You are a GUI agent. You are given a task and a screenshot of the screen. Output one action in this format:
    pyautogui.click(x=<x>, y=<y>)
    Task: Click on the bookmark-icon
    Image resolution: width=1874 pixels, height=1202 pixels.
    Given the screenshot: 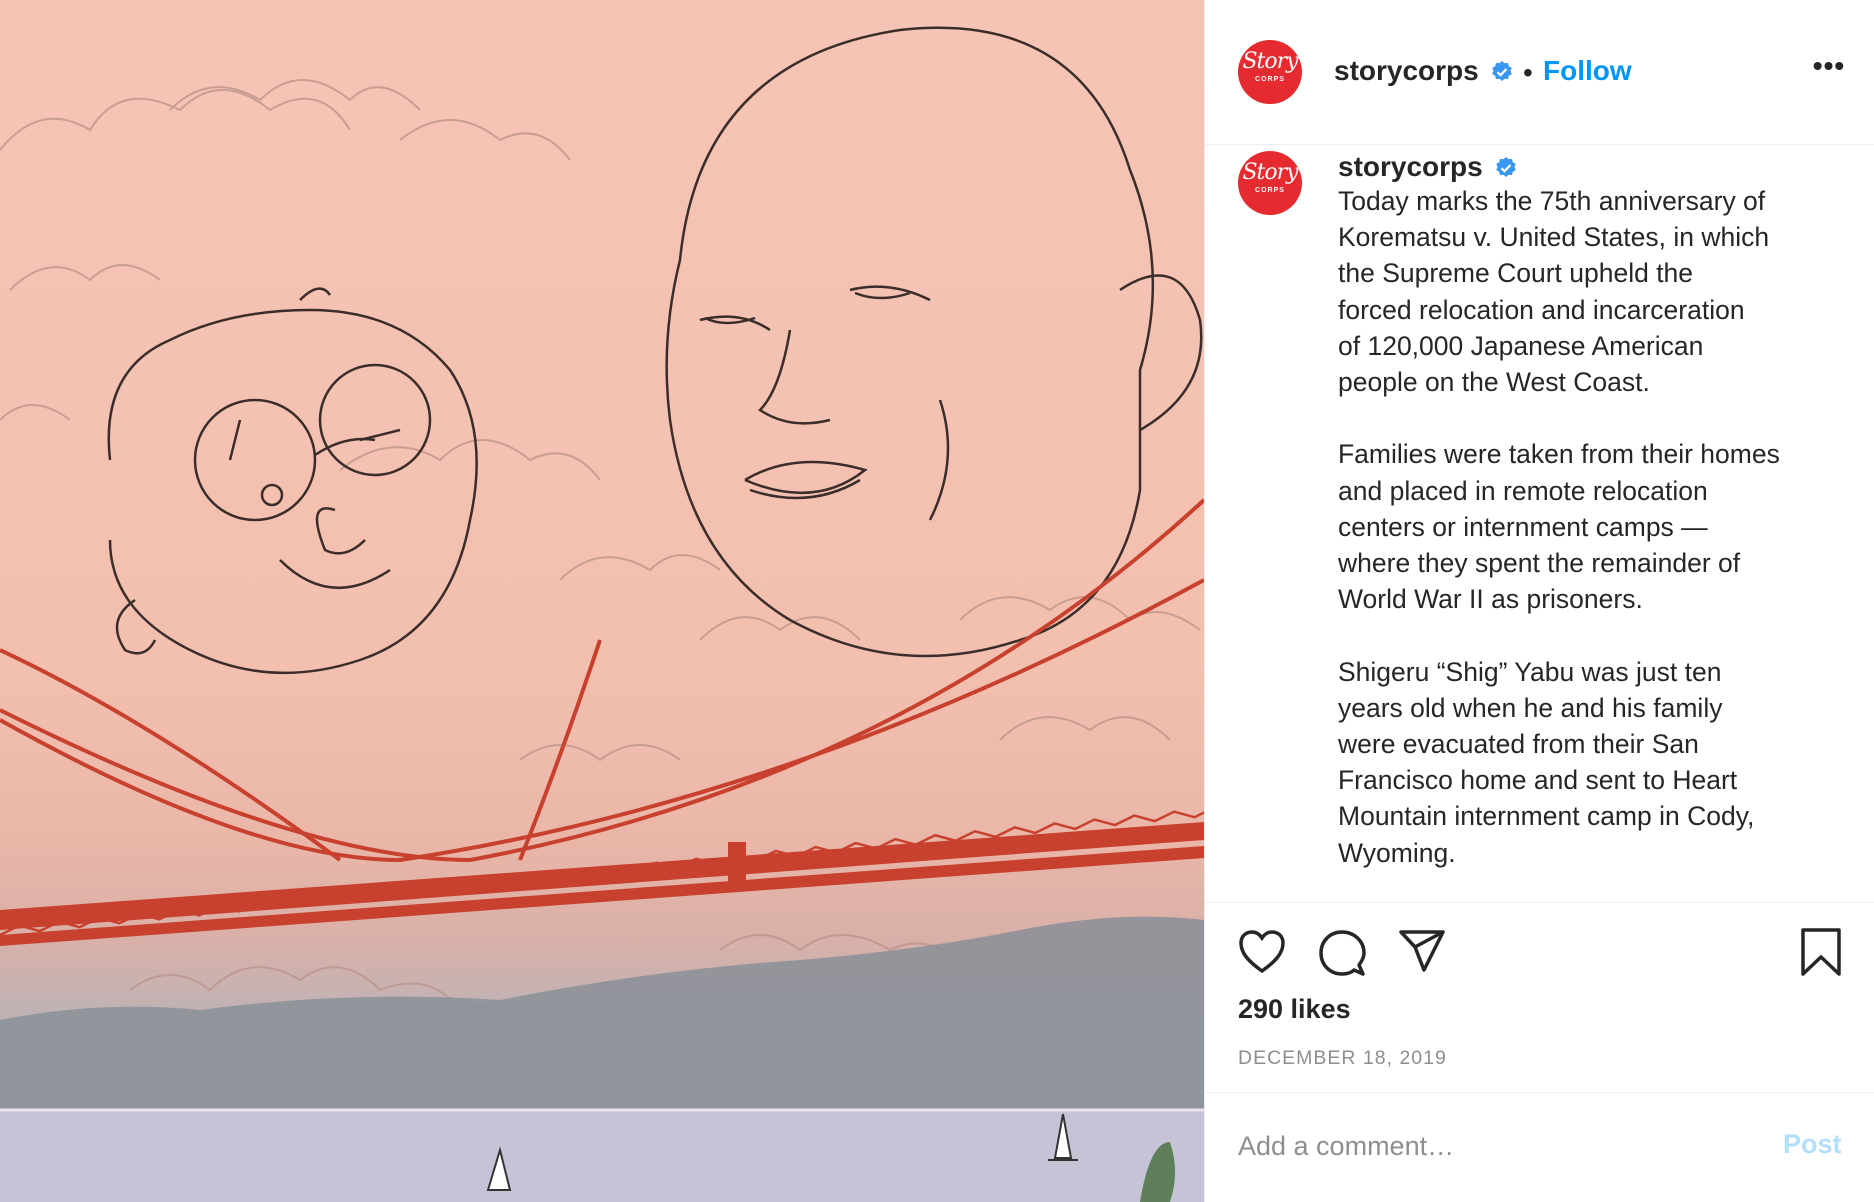 What is the action you would take?
    pyautogui.click(x=1821, y=952)
    